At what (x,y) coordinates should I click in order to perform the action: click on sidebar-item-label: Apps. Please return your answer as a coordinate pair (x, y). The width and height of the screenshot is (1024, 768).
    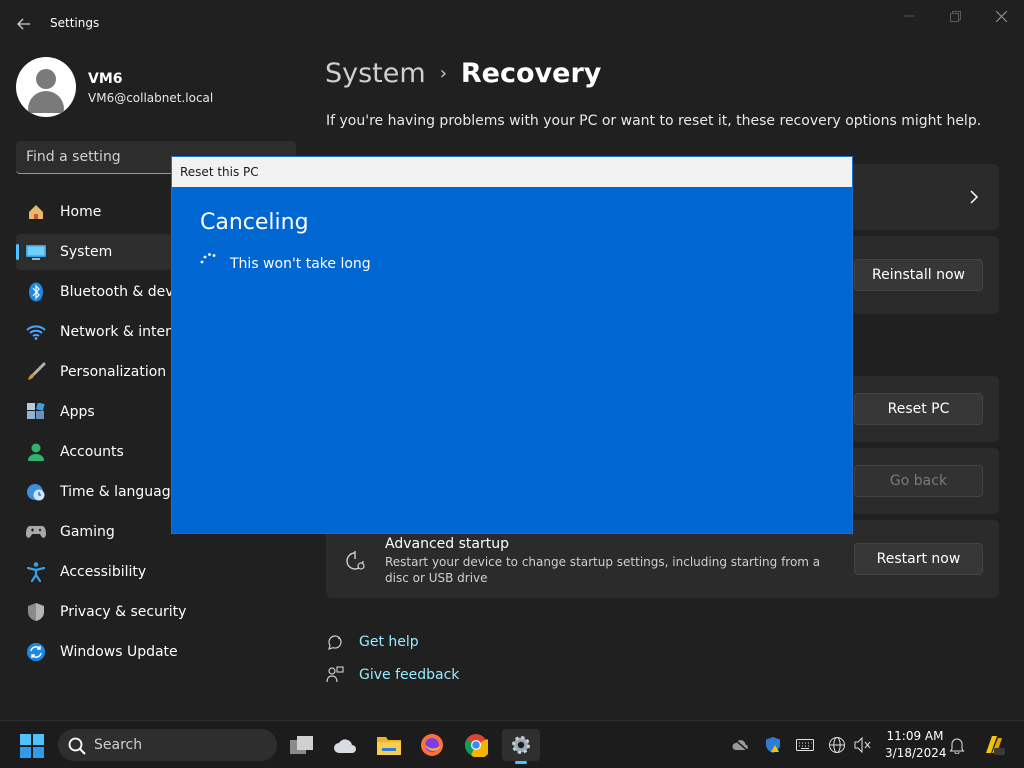
    Looking at the image, I should click on (77, 412).